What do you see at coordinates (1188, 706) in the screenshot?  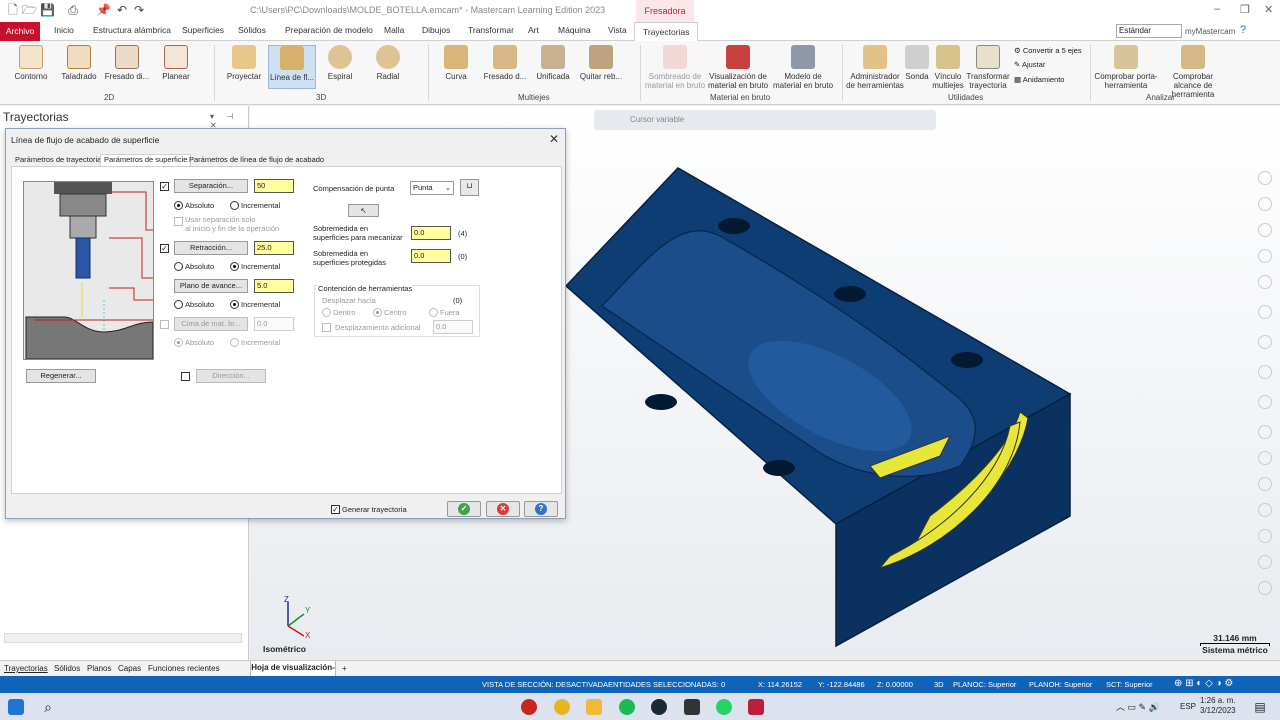 I see `language-indicator: ESP` at bounding box center [1188, 706].